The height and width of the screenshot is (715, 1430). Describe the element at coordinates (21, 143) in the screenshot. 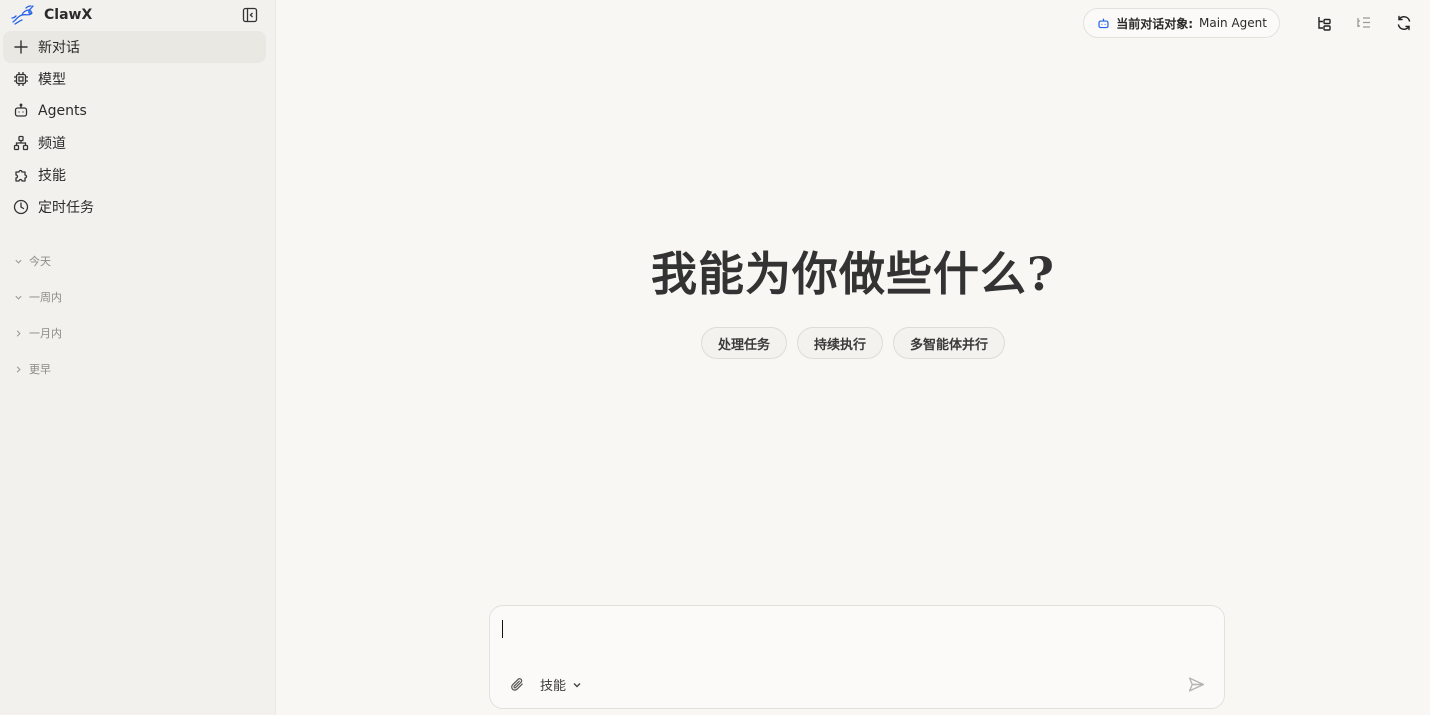

I see `network-icon` at that location.